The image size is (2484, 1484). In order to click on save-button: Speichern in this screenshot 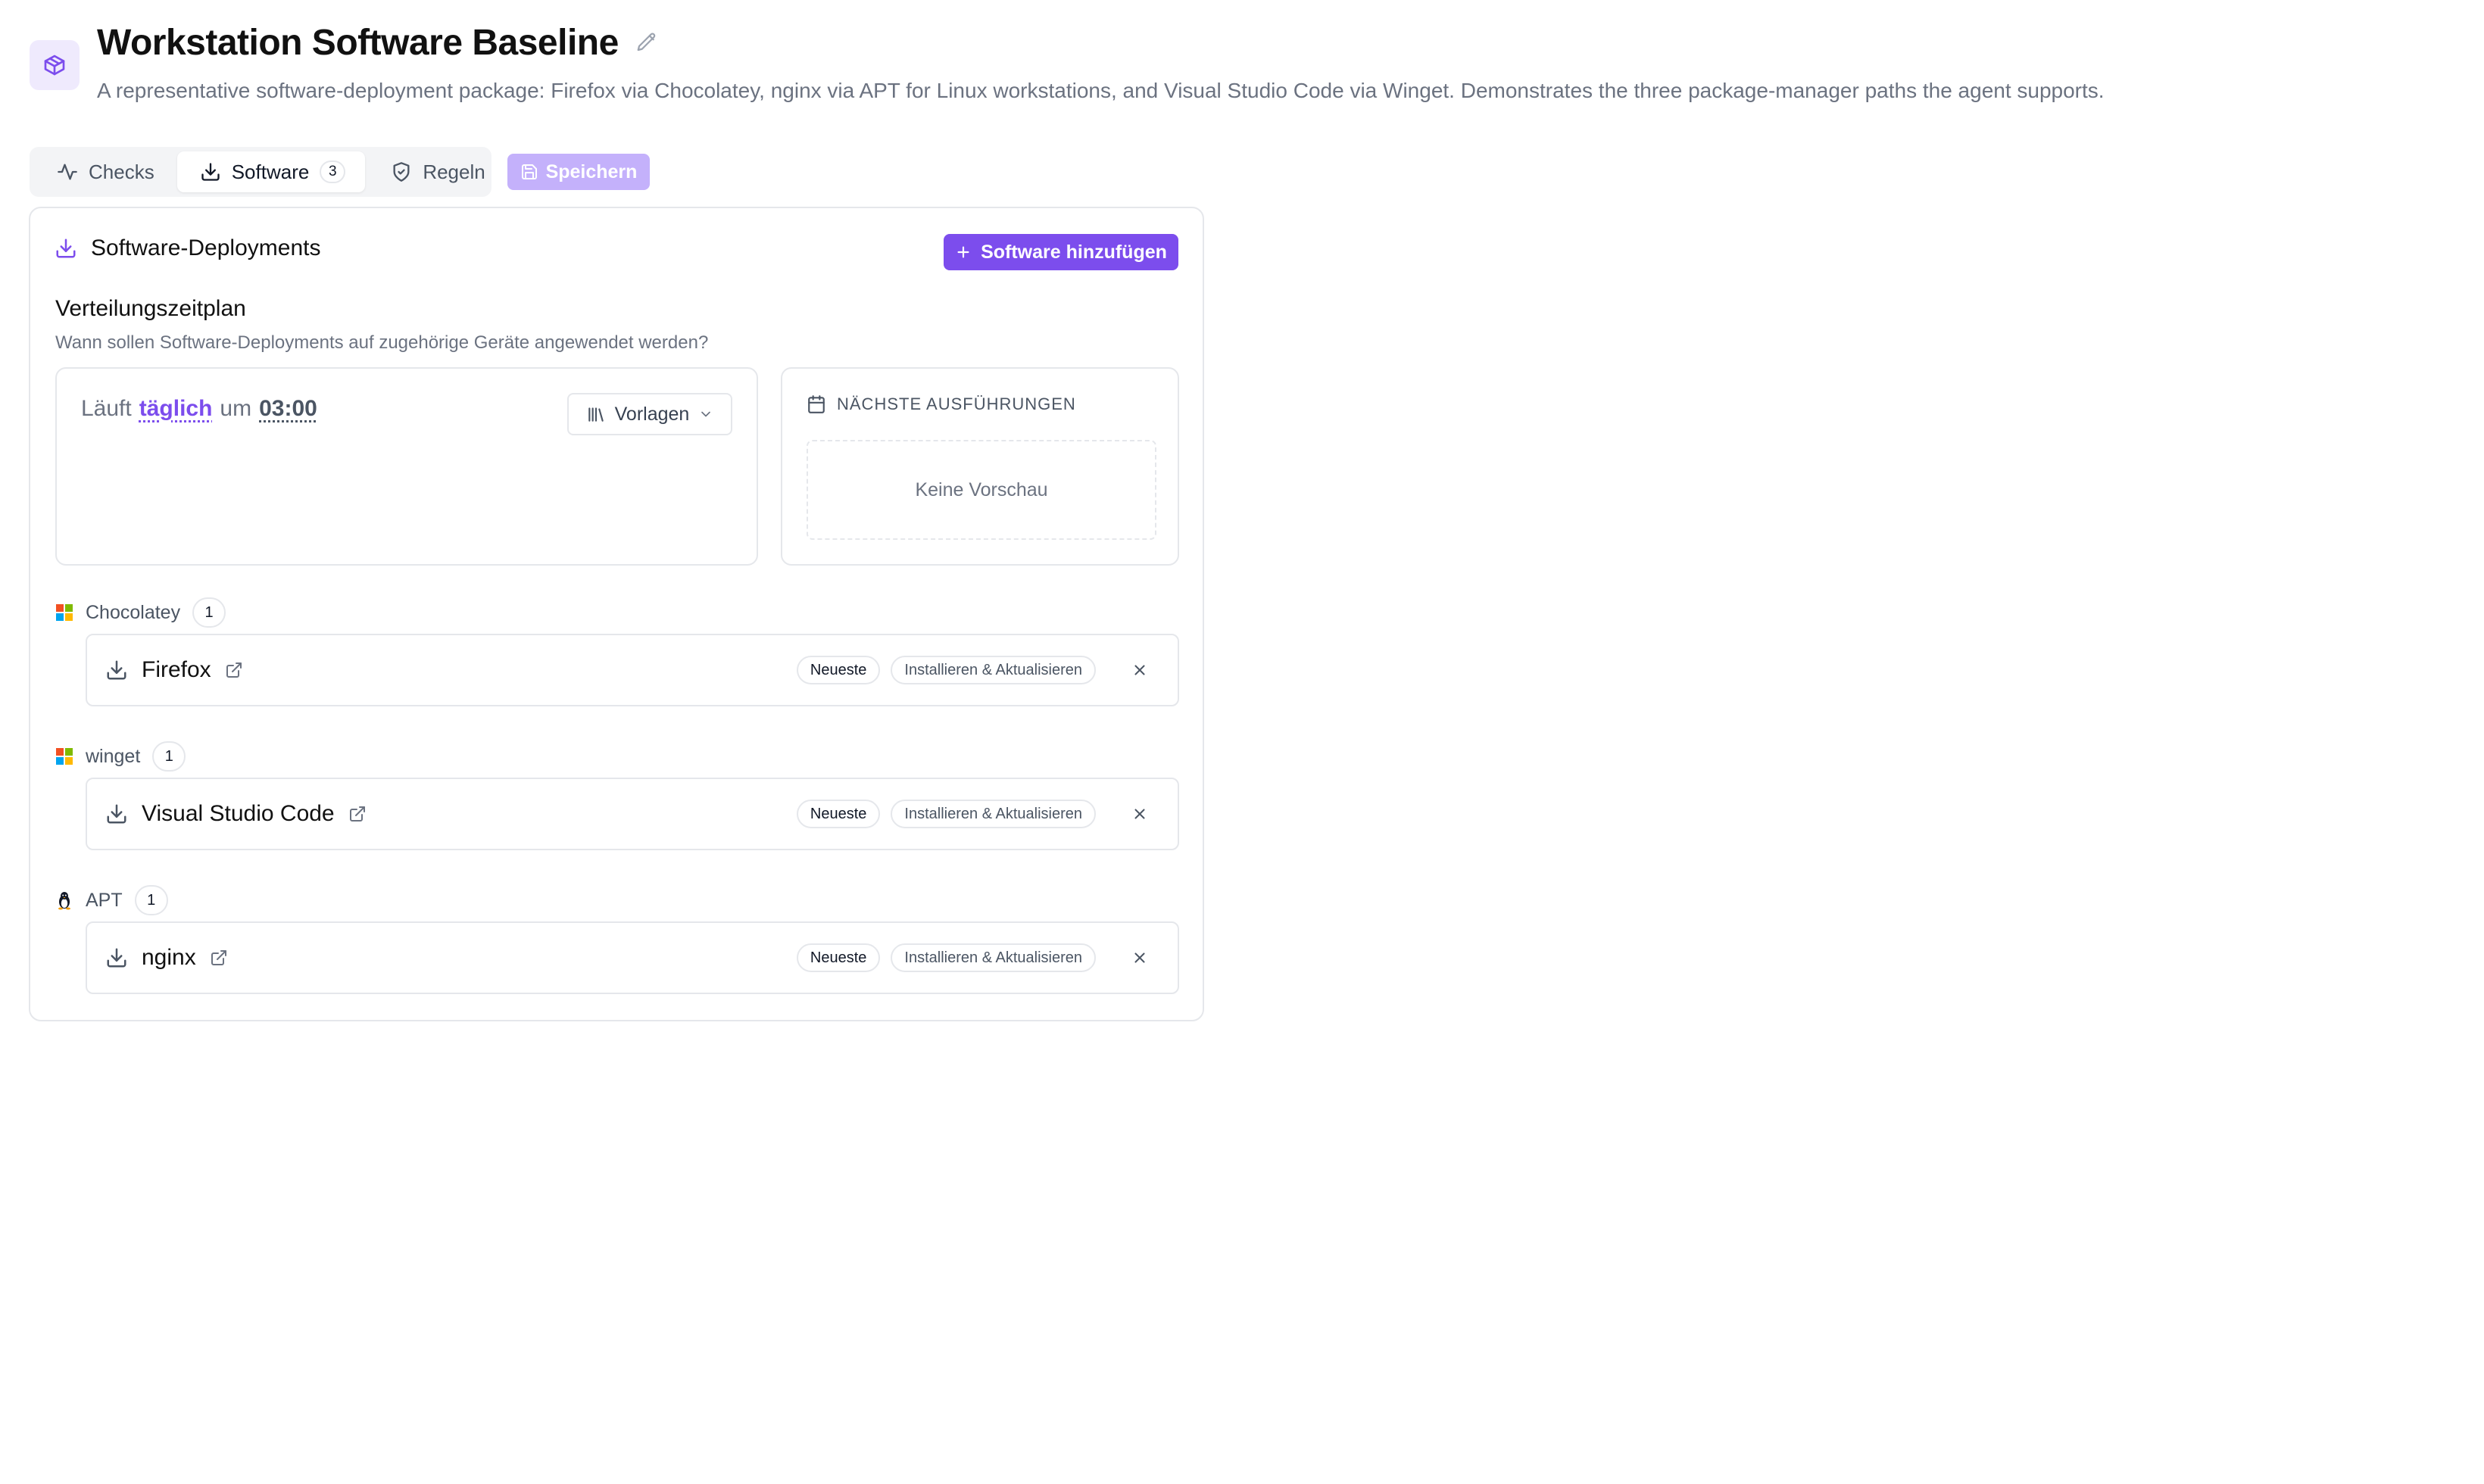, I will do `click(579, 172)`.